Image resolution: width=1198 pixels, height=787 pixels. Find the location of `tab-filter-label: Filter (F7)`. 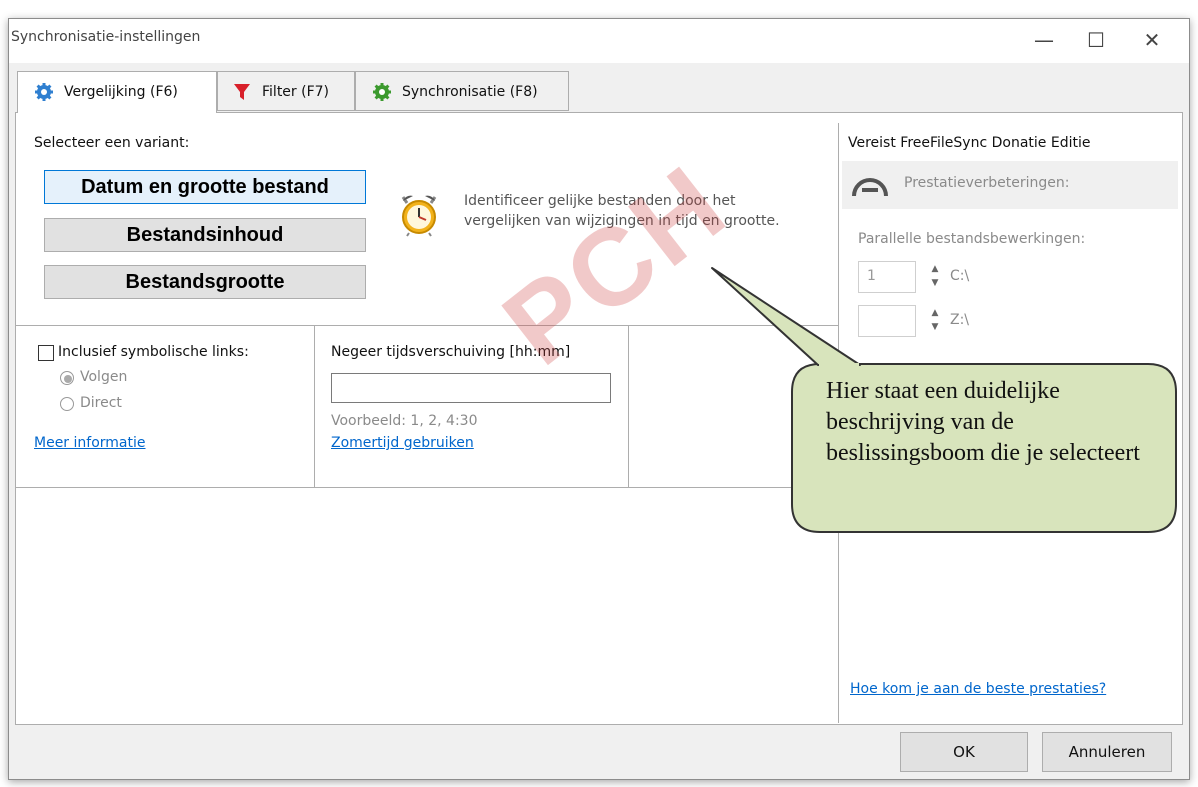

tab-filter-label: Filter (F7) is located at coordinates (296, 92).